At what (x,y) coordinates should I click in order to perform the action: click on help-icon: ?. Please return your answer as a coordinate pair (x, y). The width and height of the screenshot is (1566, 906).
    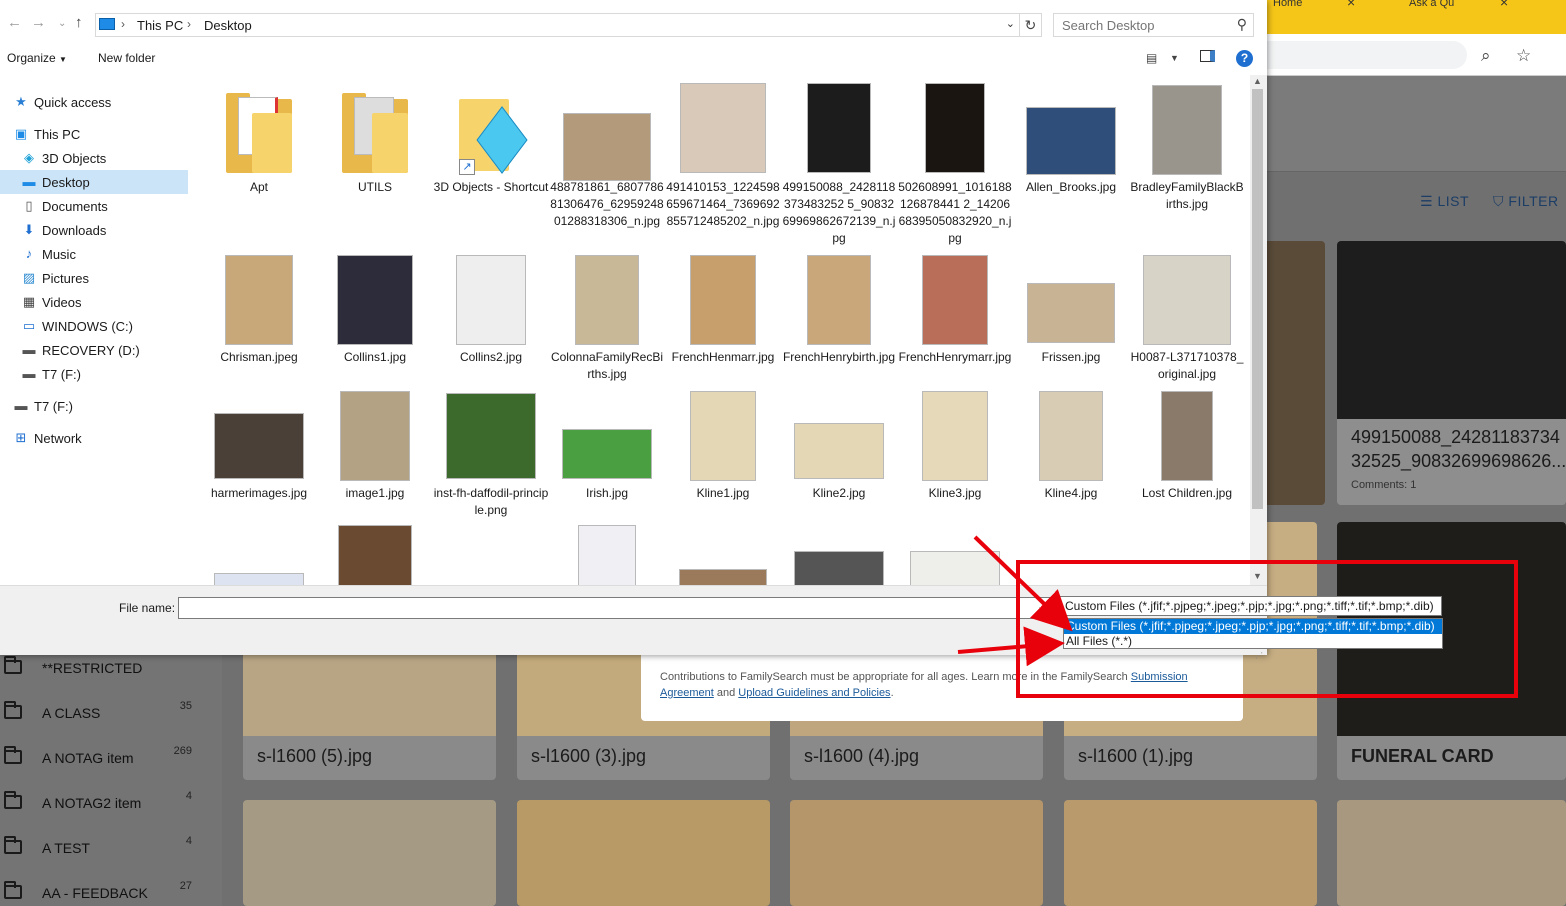
    Looking at the image, I should click on (1244, 58).